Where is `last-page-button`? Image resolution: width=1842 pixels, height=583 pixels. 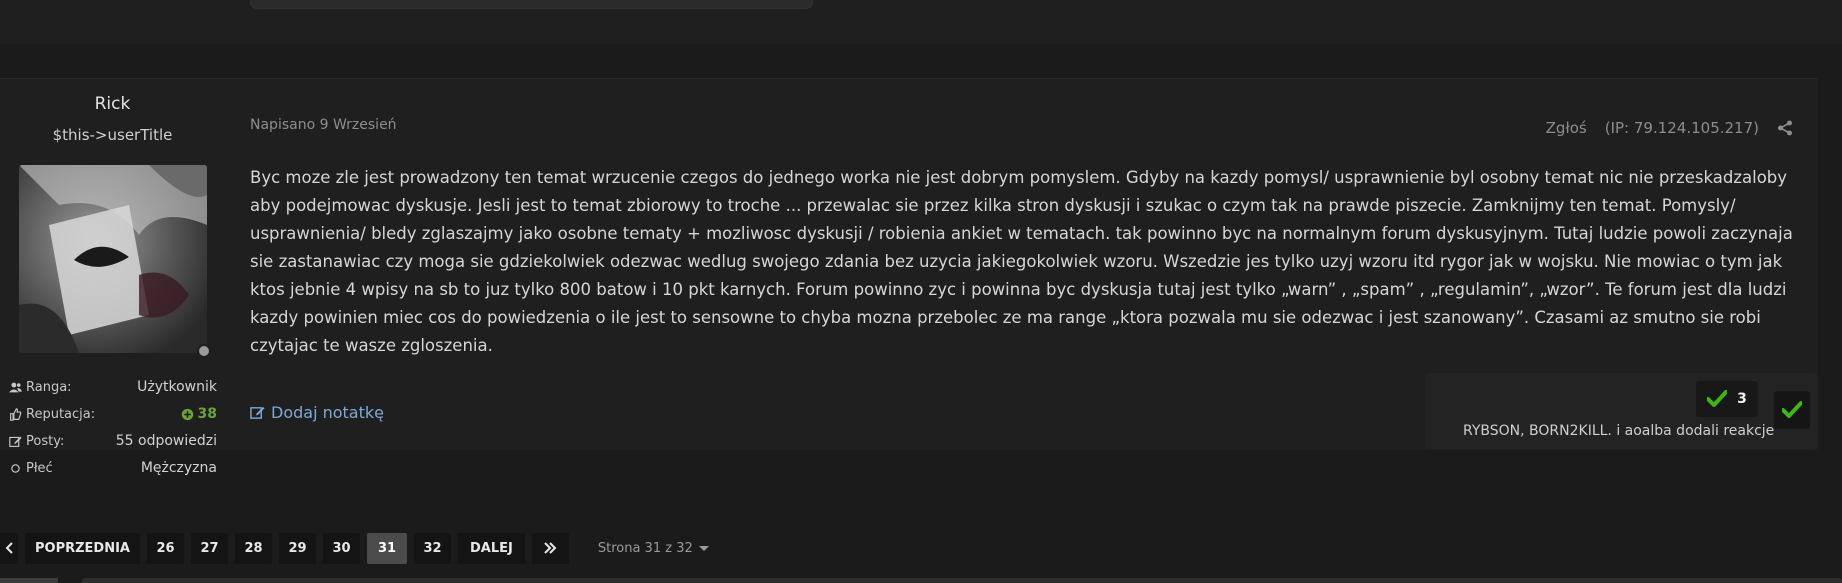 last-page-button is located at coordinates (550, 548).